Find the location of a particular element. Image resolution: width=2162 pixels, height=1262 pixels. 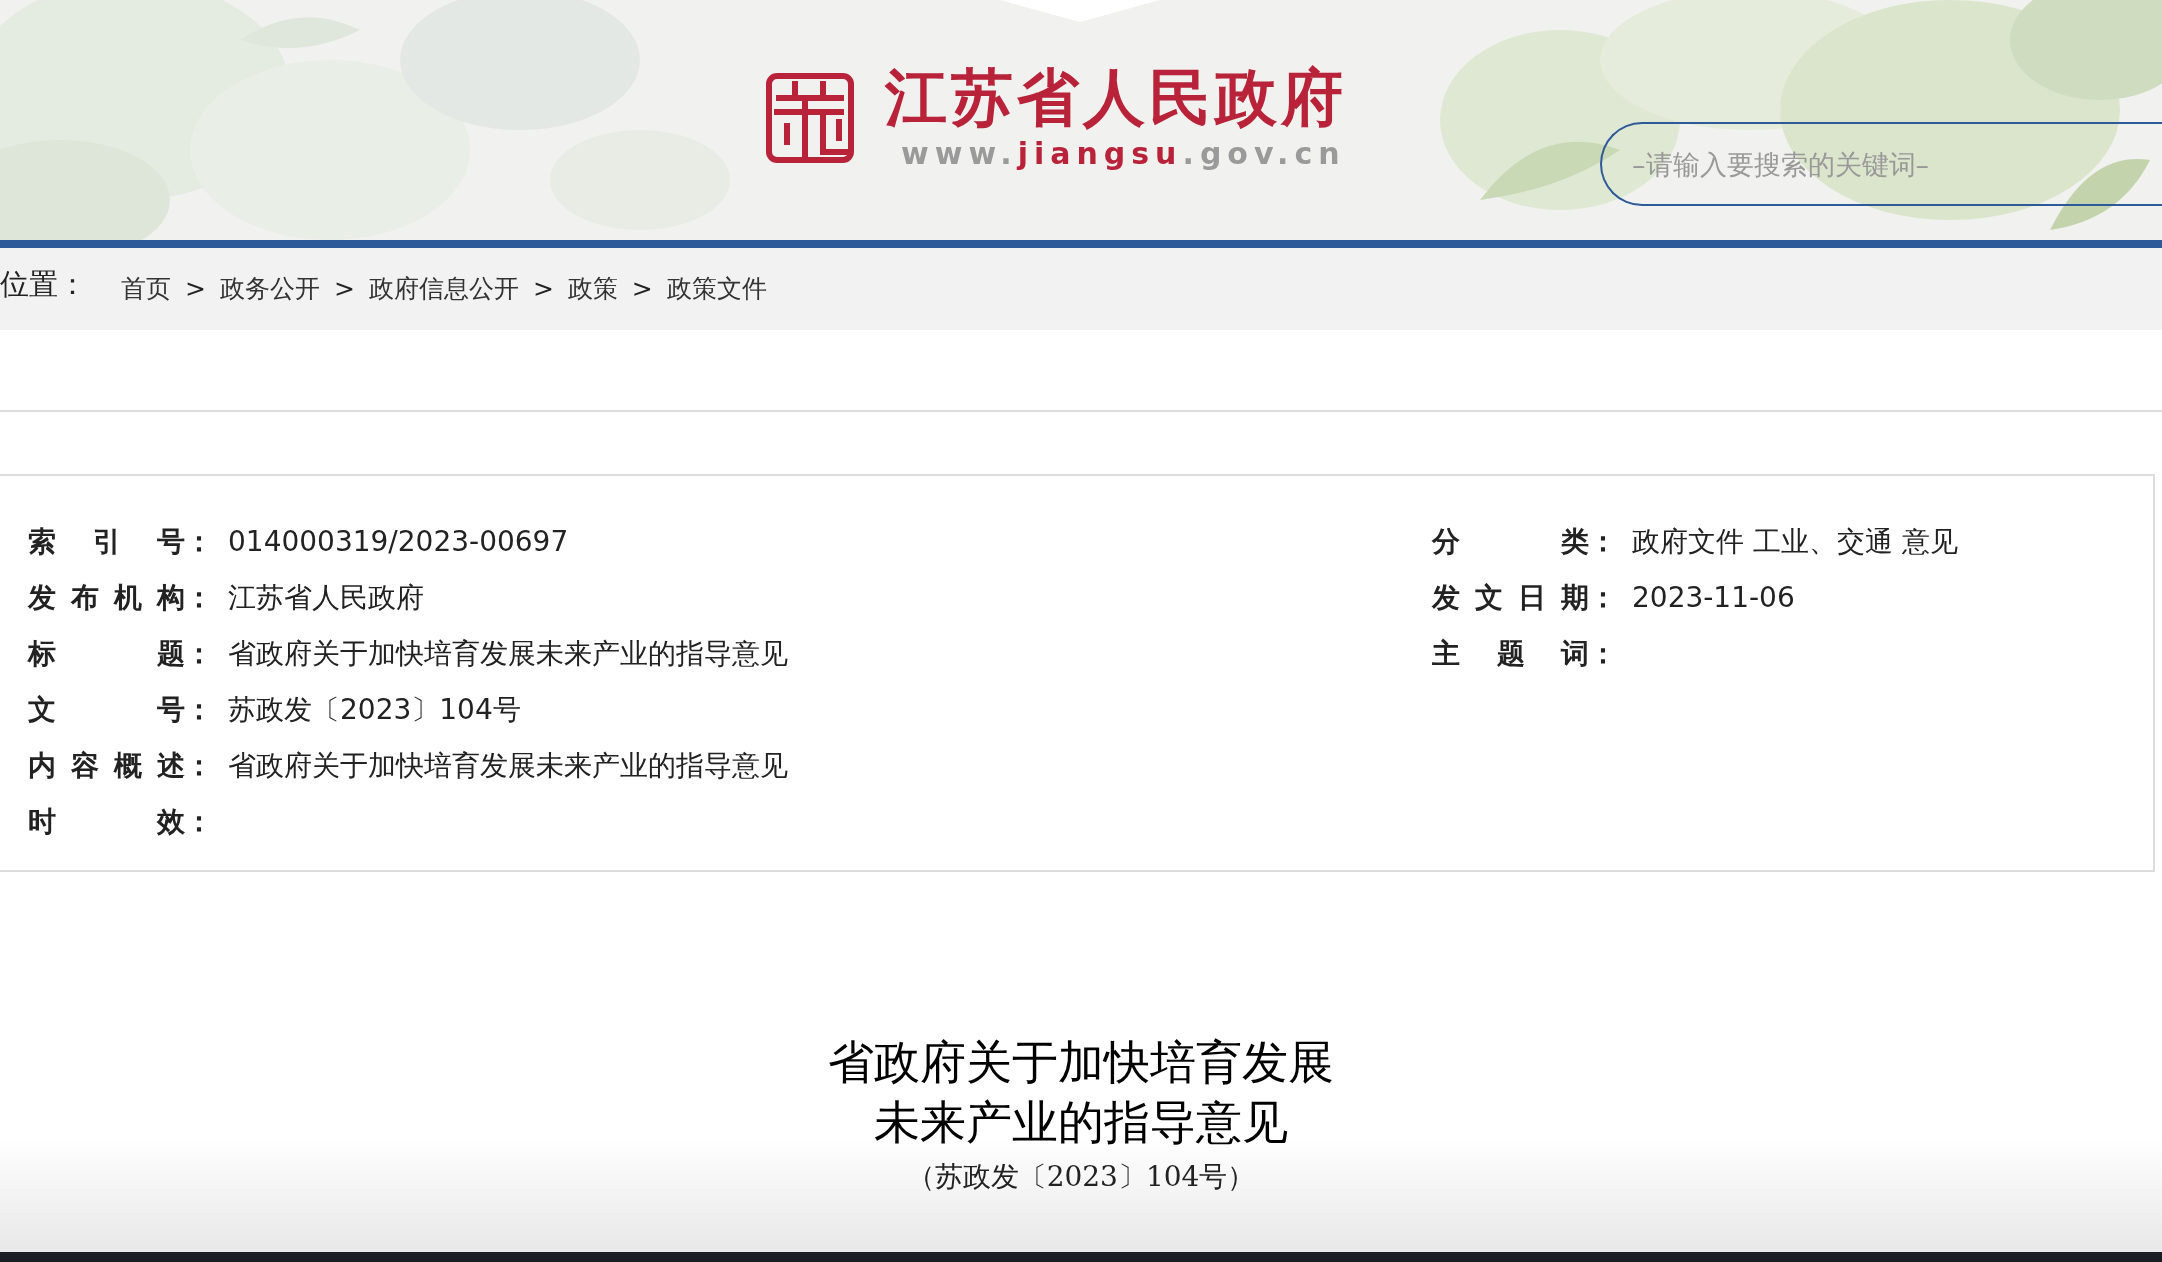

site-url: www.jiangsu.gov.cn is located at coordinates (1124, 154).